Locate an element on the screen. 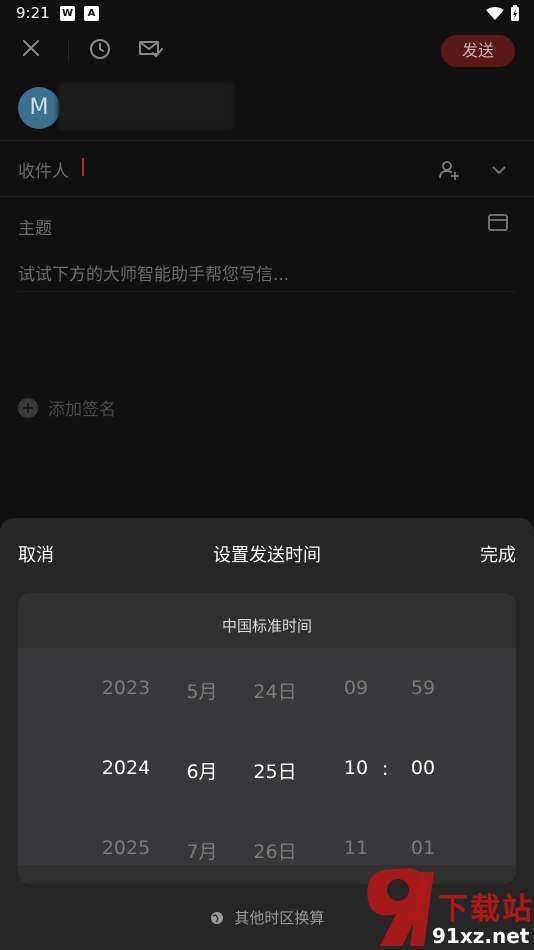  minute-option: 59 is located at coordinates (423, 688).